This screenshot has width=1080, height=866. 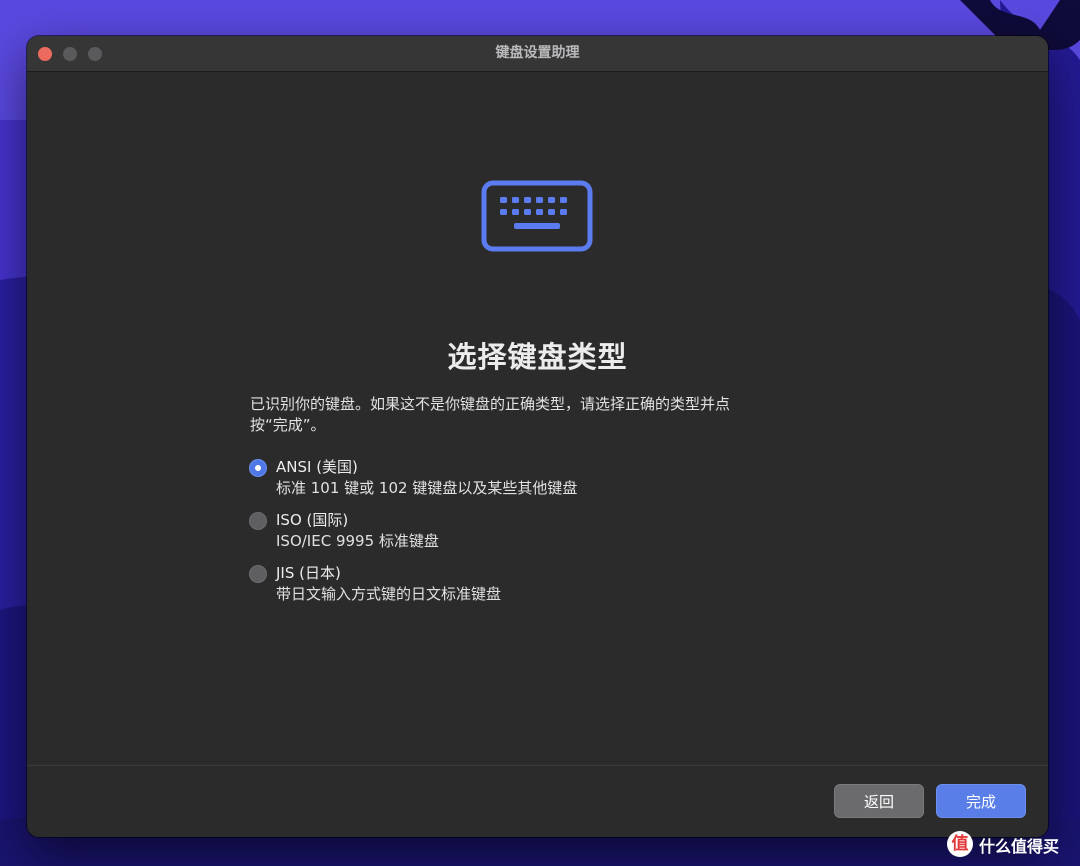 I want to click on option-iso: ISO (国际) ISO/IEC 9995 标准键盘, so click(x=549, y=536).